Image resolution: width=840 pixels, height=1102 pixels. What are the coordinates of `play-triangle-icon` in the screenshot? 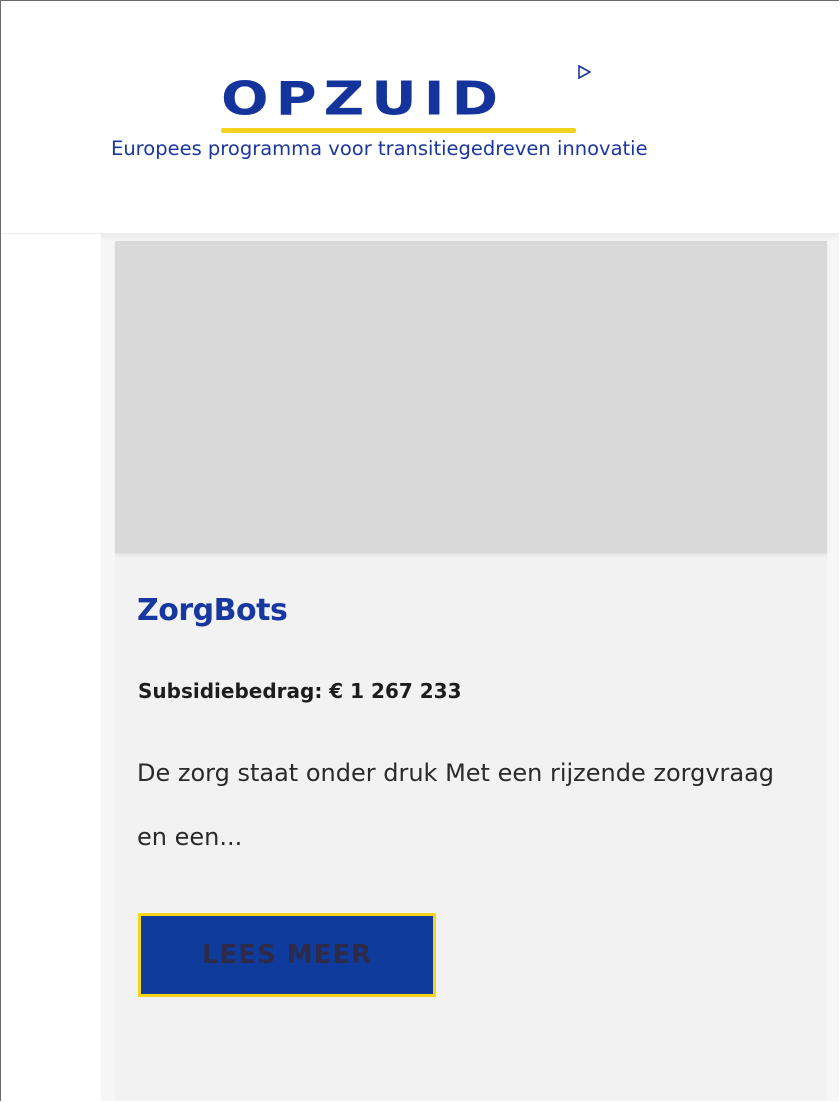 It's located at (584, 72).